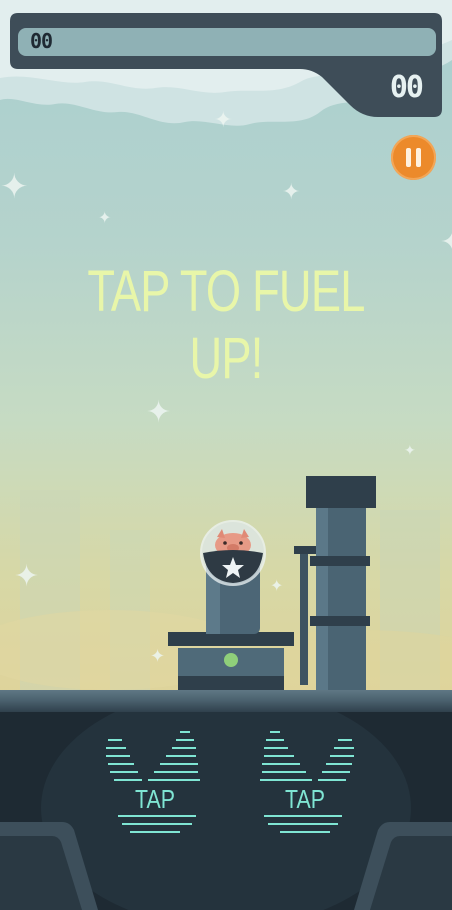  Describe the element at coordinates (413, 157) in the screenshot. I see `pause-button` at that location.